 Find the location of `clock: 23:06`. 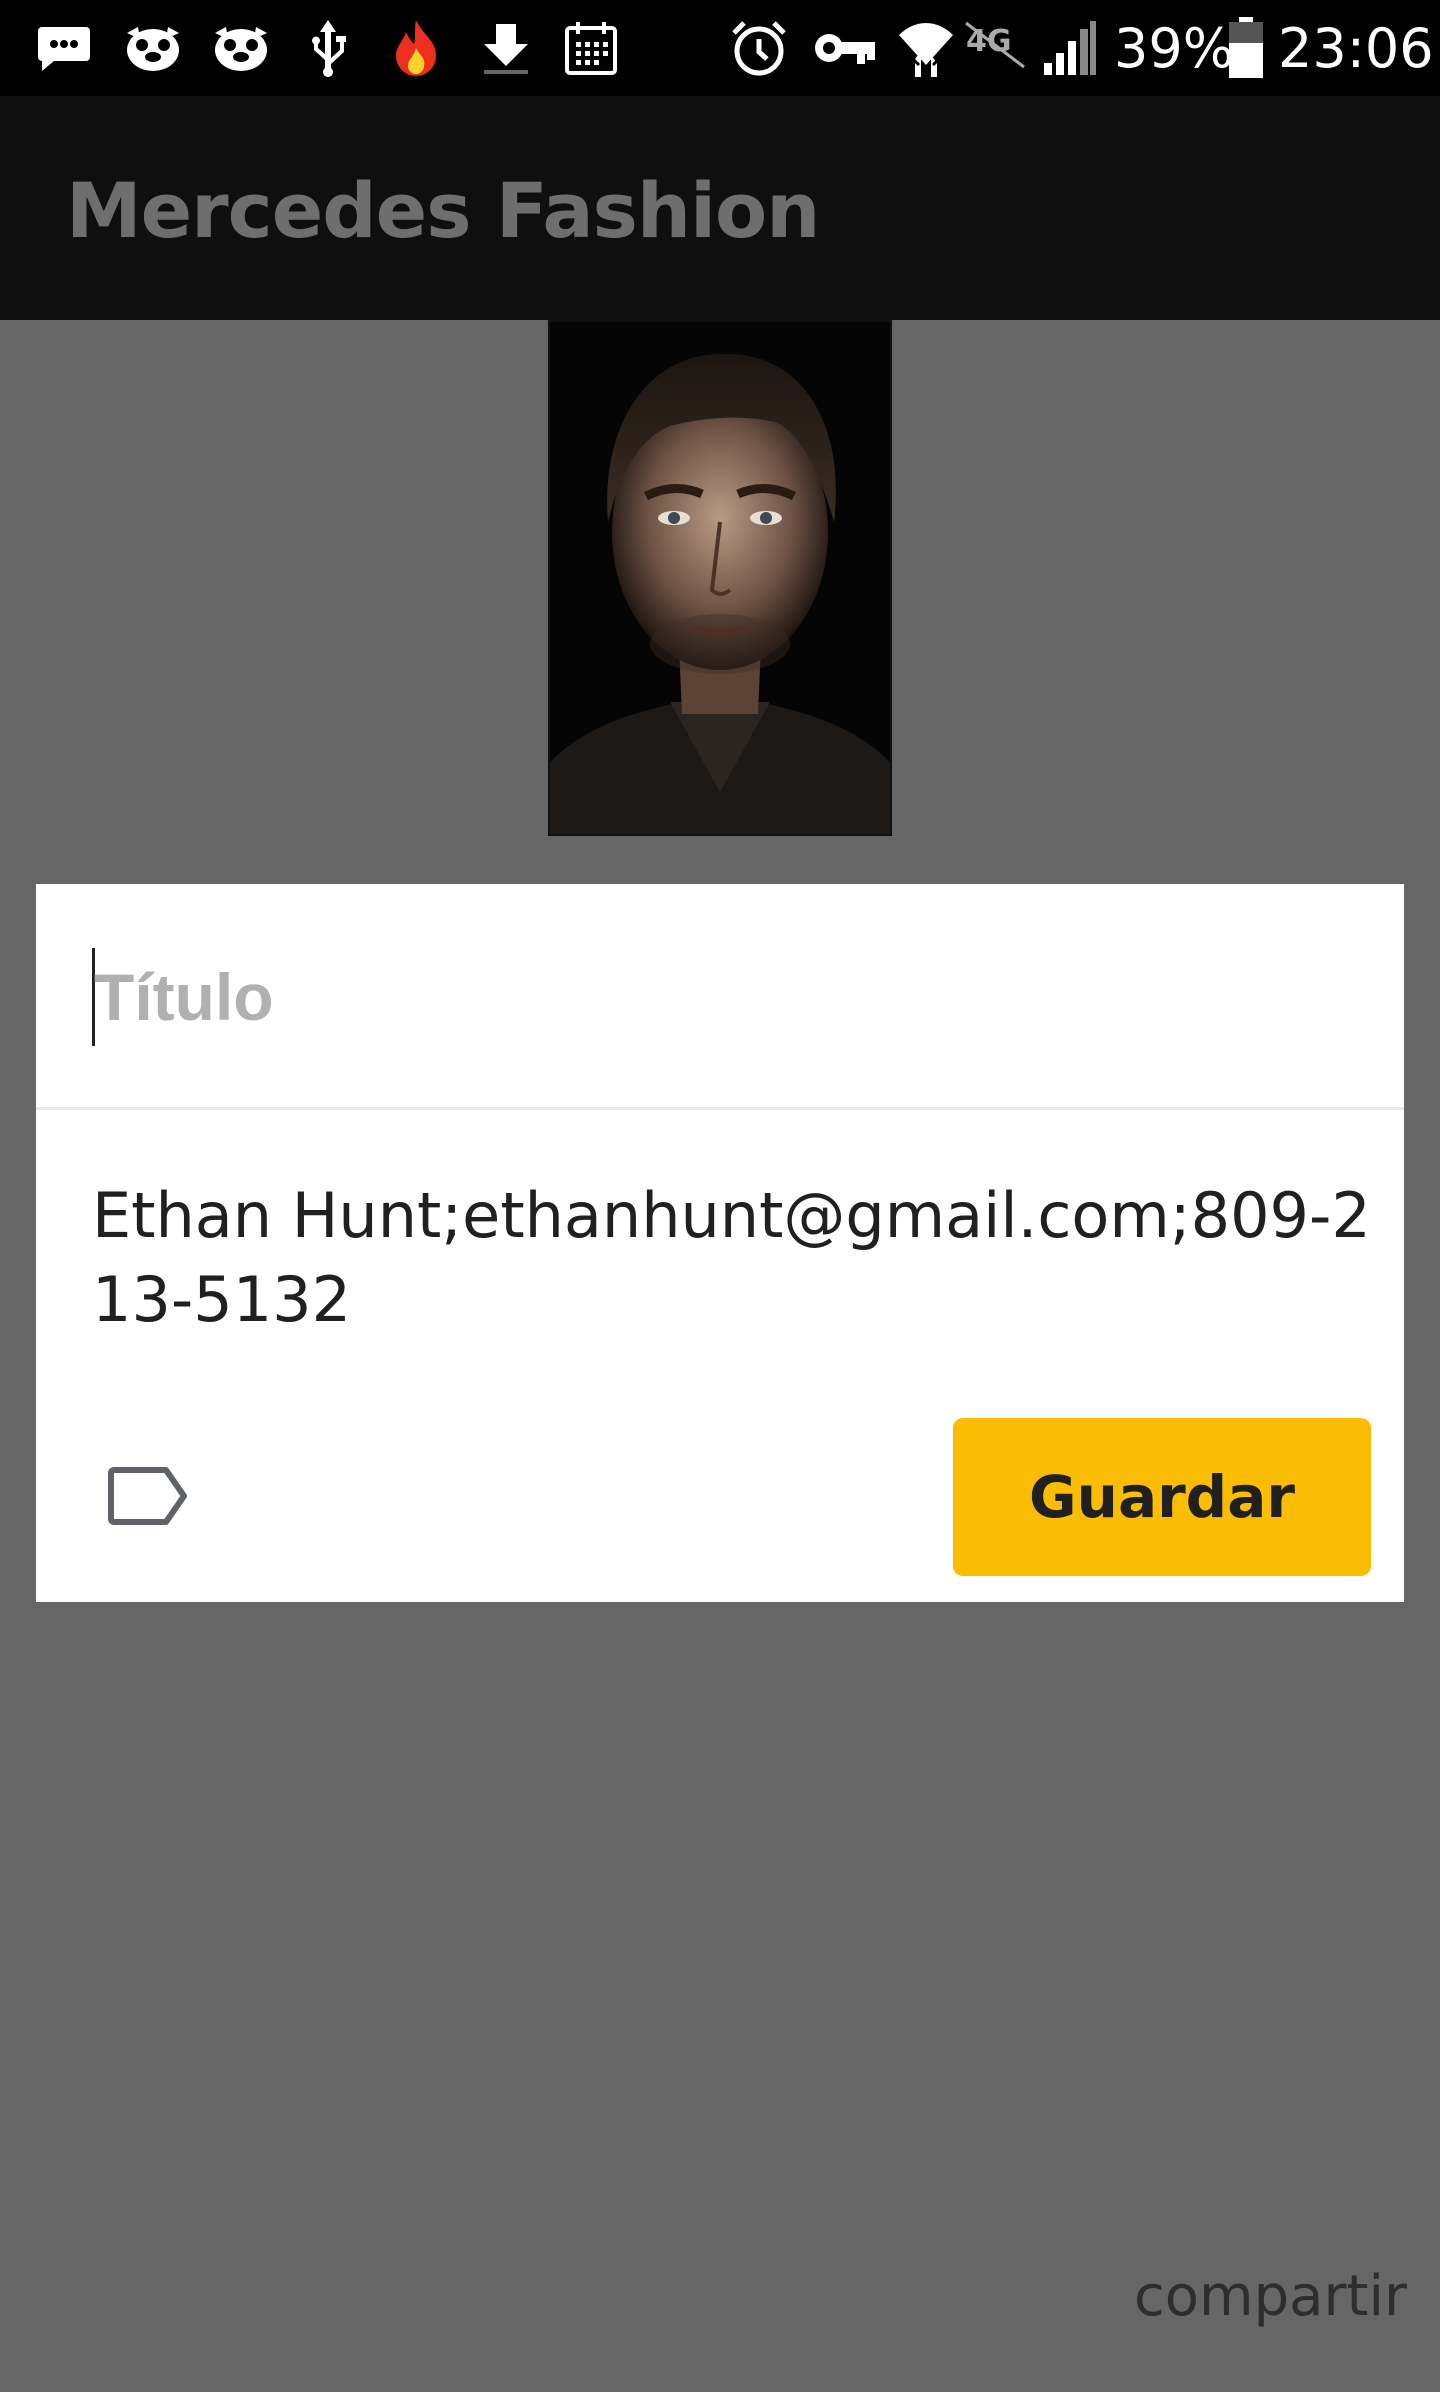

clock: 23:06 is located at coordinates (1356, 48).